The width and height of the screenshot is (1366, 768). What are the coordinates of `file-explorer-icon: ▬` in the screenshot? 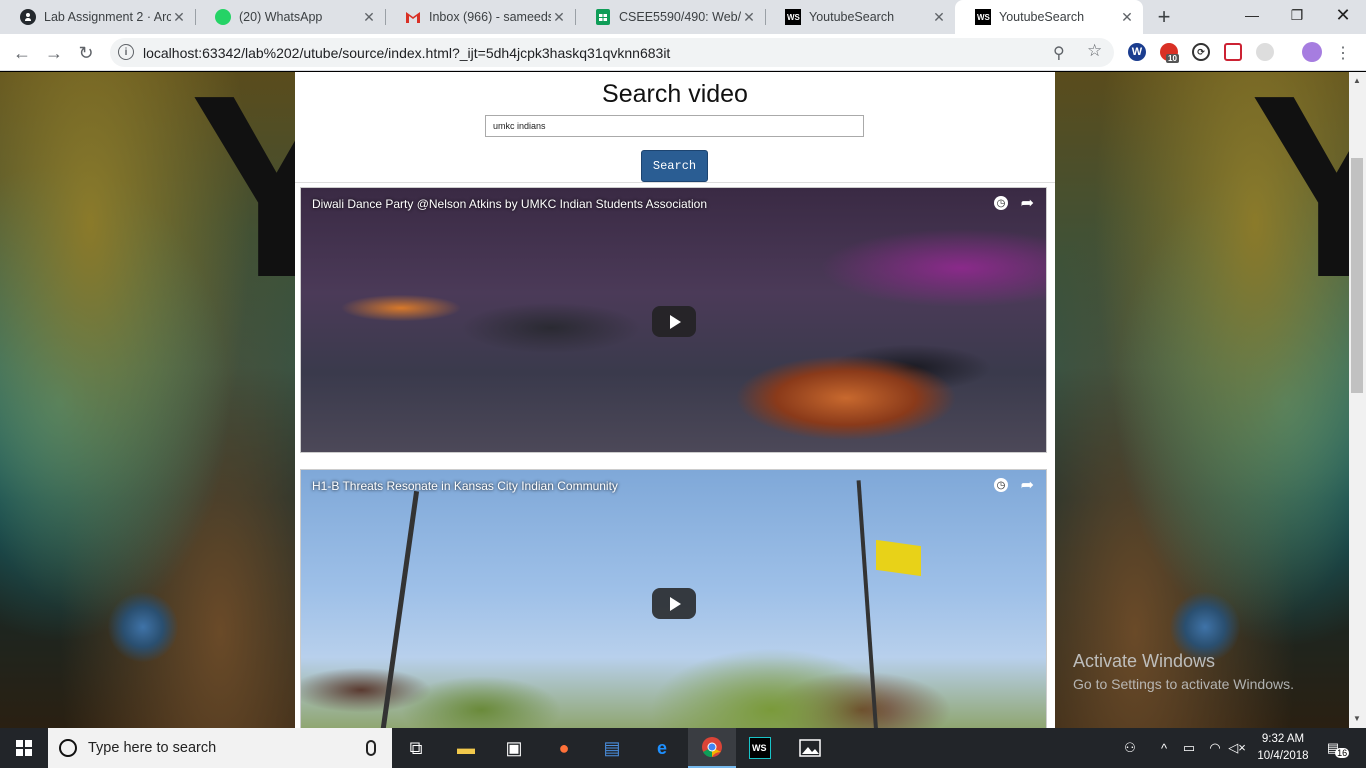 It's located at (466, 748).